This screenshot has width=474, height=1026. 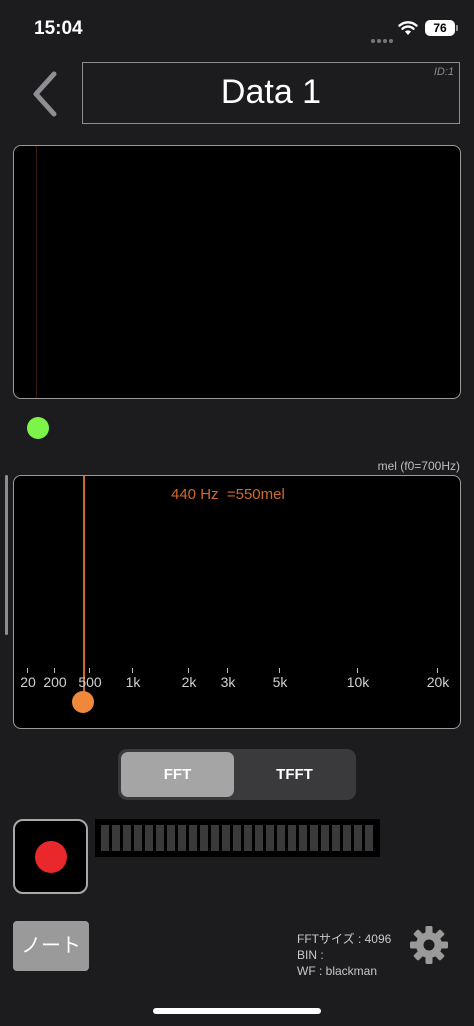 I want to click on page-title: Data 1, so click(x=271, y=92).